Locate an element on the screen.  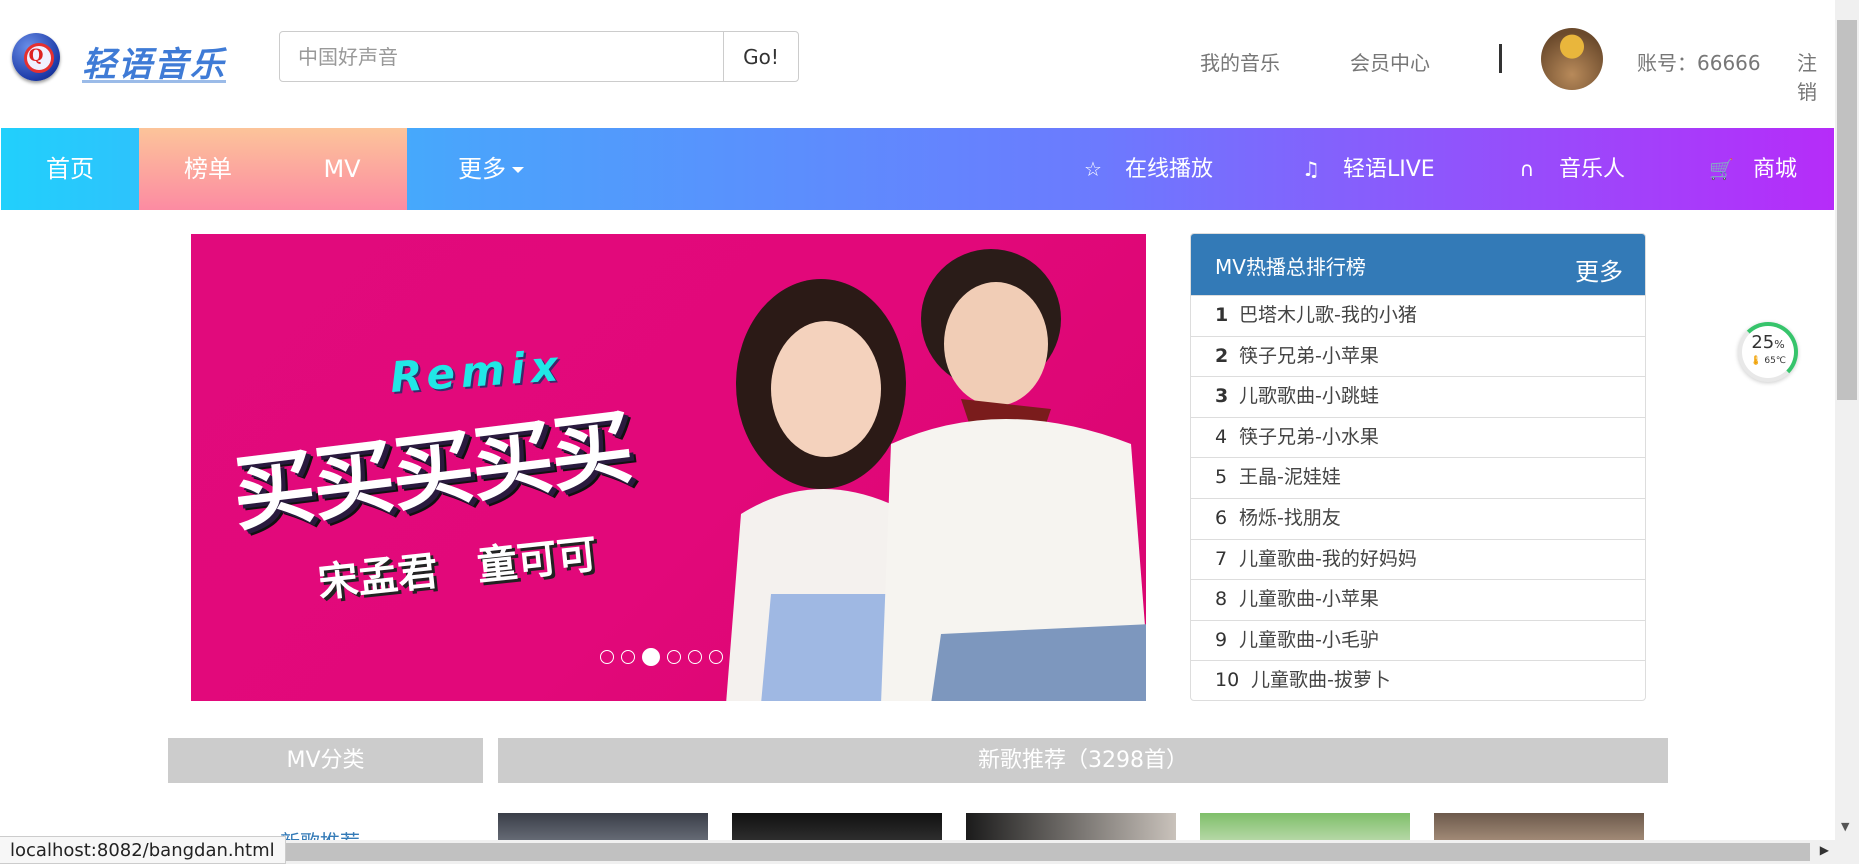
logo-icon: Q is located at coordinates (36, 57).